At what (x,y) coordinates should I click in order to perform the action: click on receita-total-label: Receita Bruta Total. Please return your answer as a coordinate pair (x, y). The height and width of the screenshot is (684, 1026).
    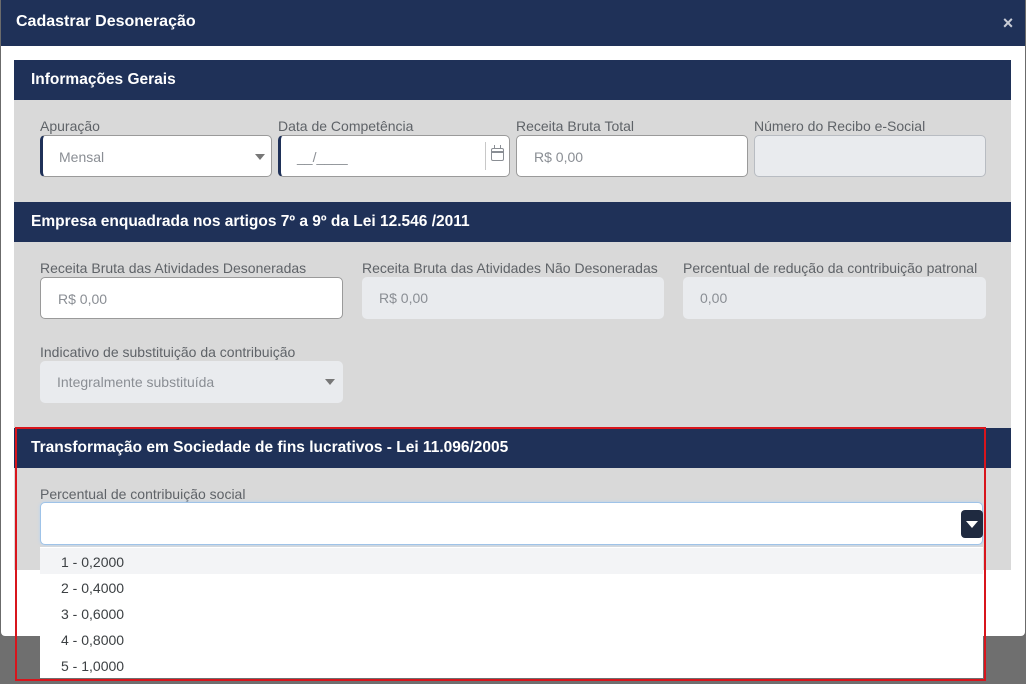
    Looking at the image, I should click on (575, 126).